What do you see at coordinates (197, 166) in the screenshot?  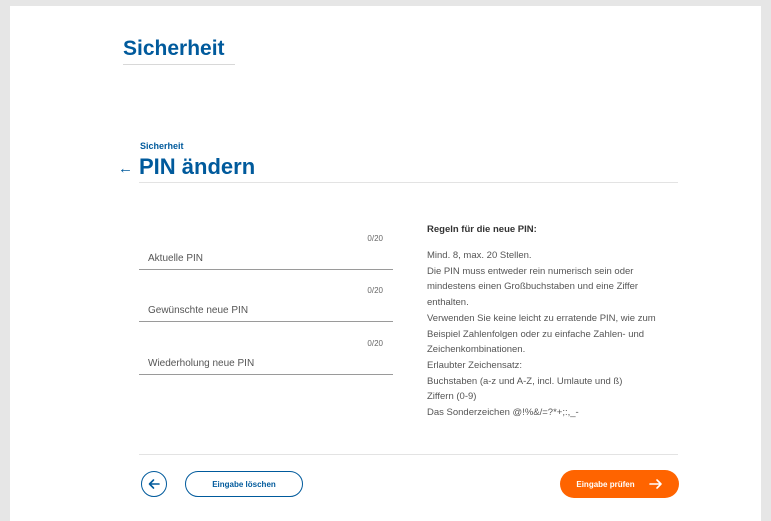 I see `page-title: PIN ändern` at bounding box center [197, 166].